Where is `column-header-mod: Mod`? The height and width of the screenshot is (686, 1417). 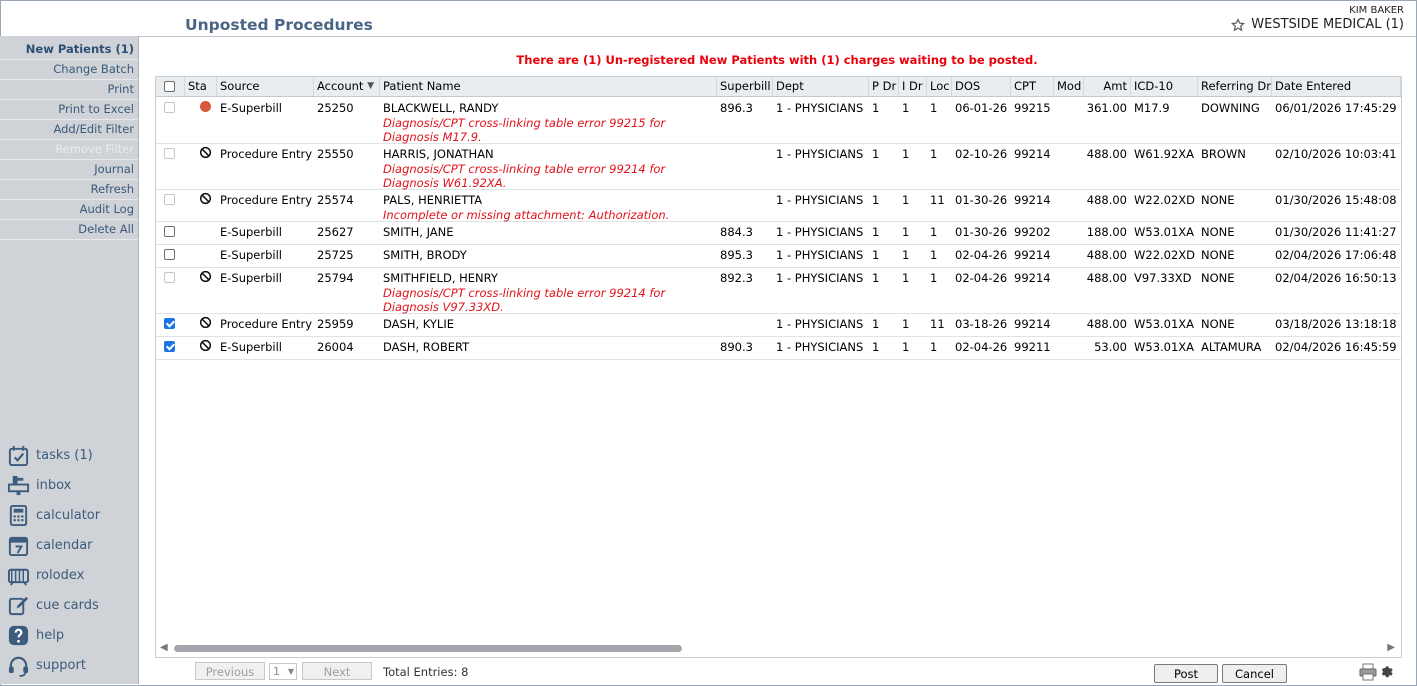 column-header-mod: Mod is located at coordinates (1069, 86).